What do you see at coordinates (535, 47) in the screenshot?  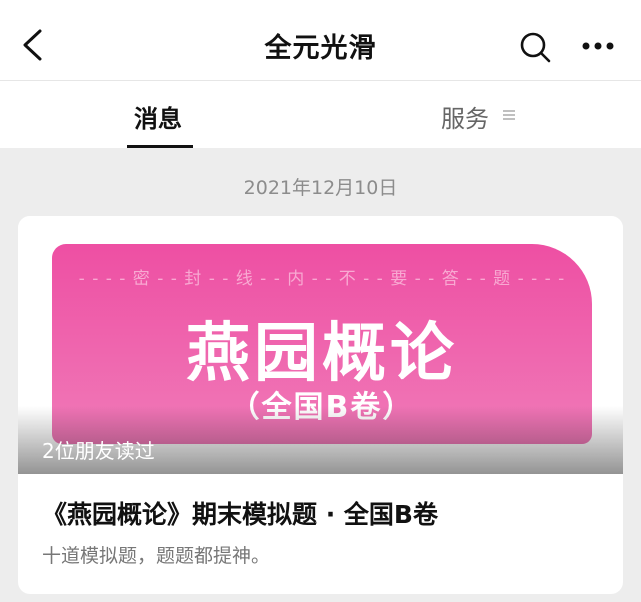 I see `search-icon` at bounding box center [535, 47].